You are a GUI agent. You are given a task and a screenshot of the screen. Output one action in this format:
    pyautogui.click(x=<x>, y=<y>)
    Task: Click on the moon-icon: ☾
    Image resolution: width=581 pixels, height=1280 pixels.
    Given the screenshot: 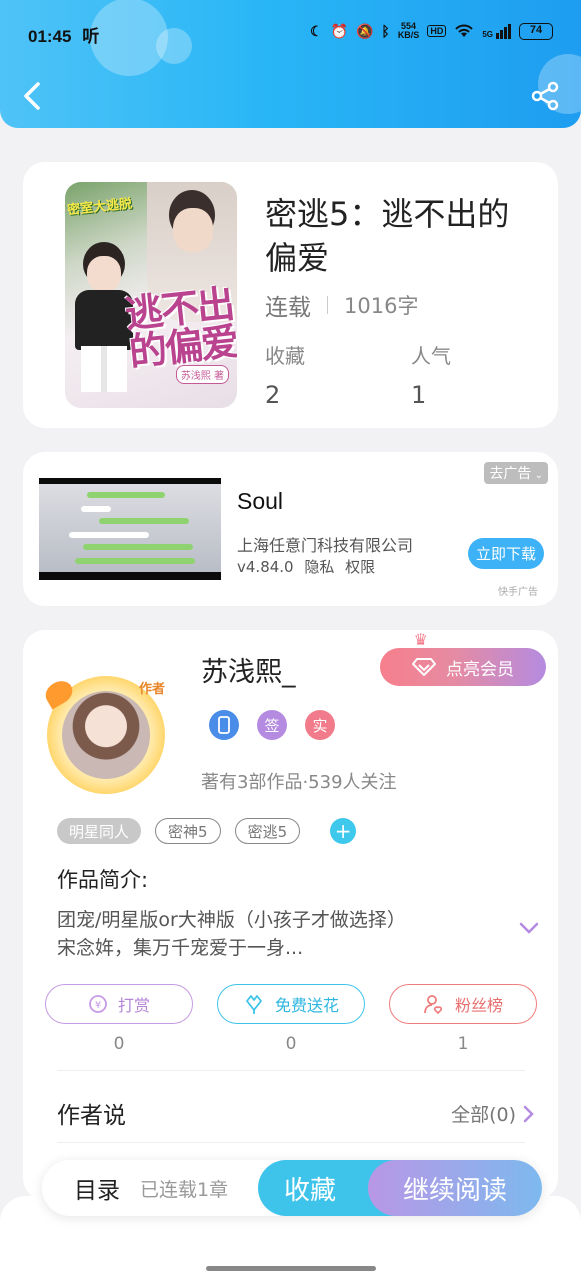 What is the action you would take?
    pyautogui.click(x=316, y=30)
    